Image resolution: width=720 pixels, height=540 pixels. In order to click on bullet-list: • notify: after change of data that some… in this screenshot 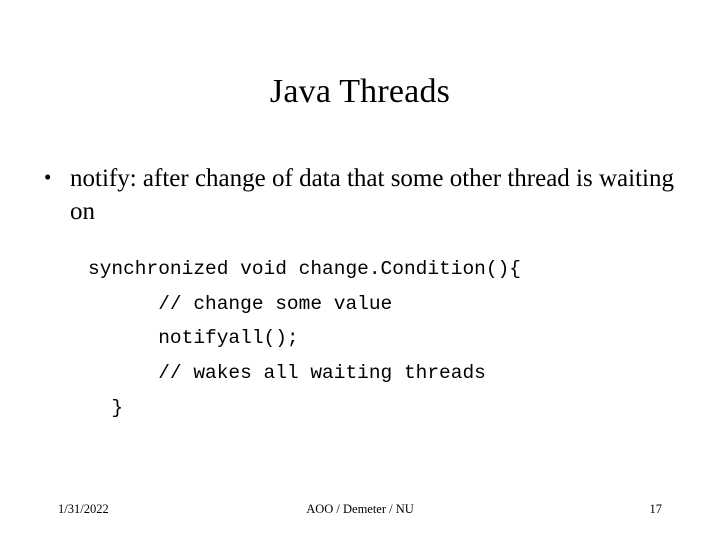, I will do `click(364, 195)`.